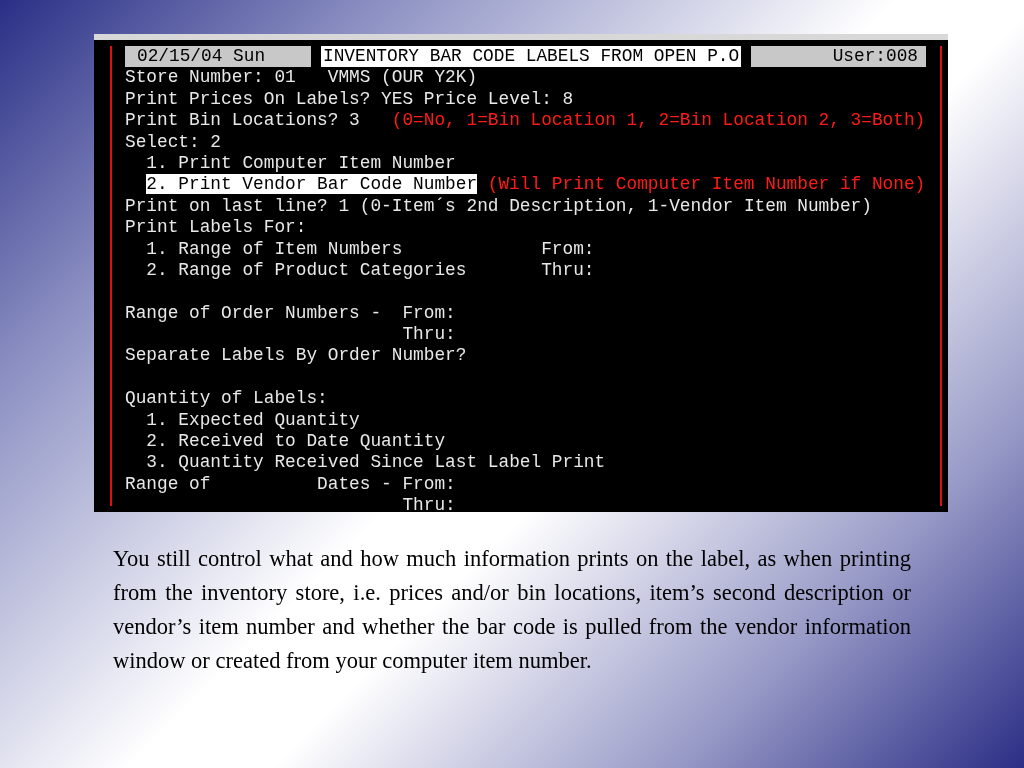  I want to click on terminal-line: Range of Dates - From:, so click(290, 483).